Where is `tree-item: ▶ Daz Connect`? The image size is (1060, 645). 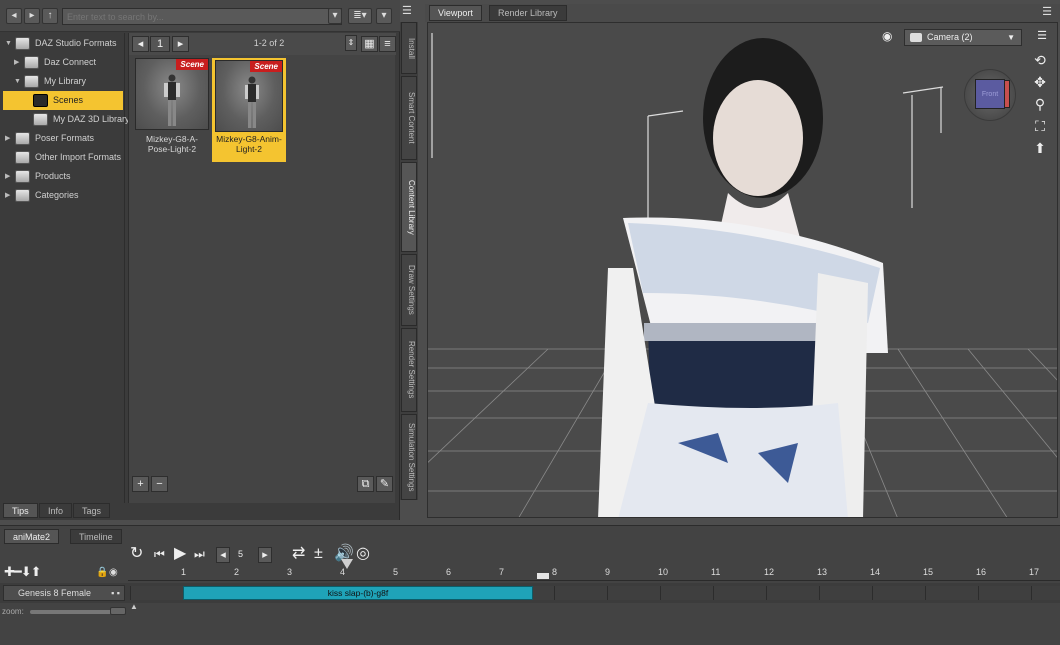
tree-item: ▶ Daz Connect is located at coordinates (63, 62).